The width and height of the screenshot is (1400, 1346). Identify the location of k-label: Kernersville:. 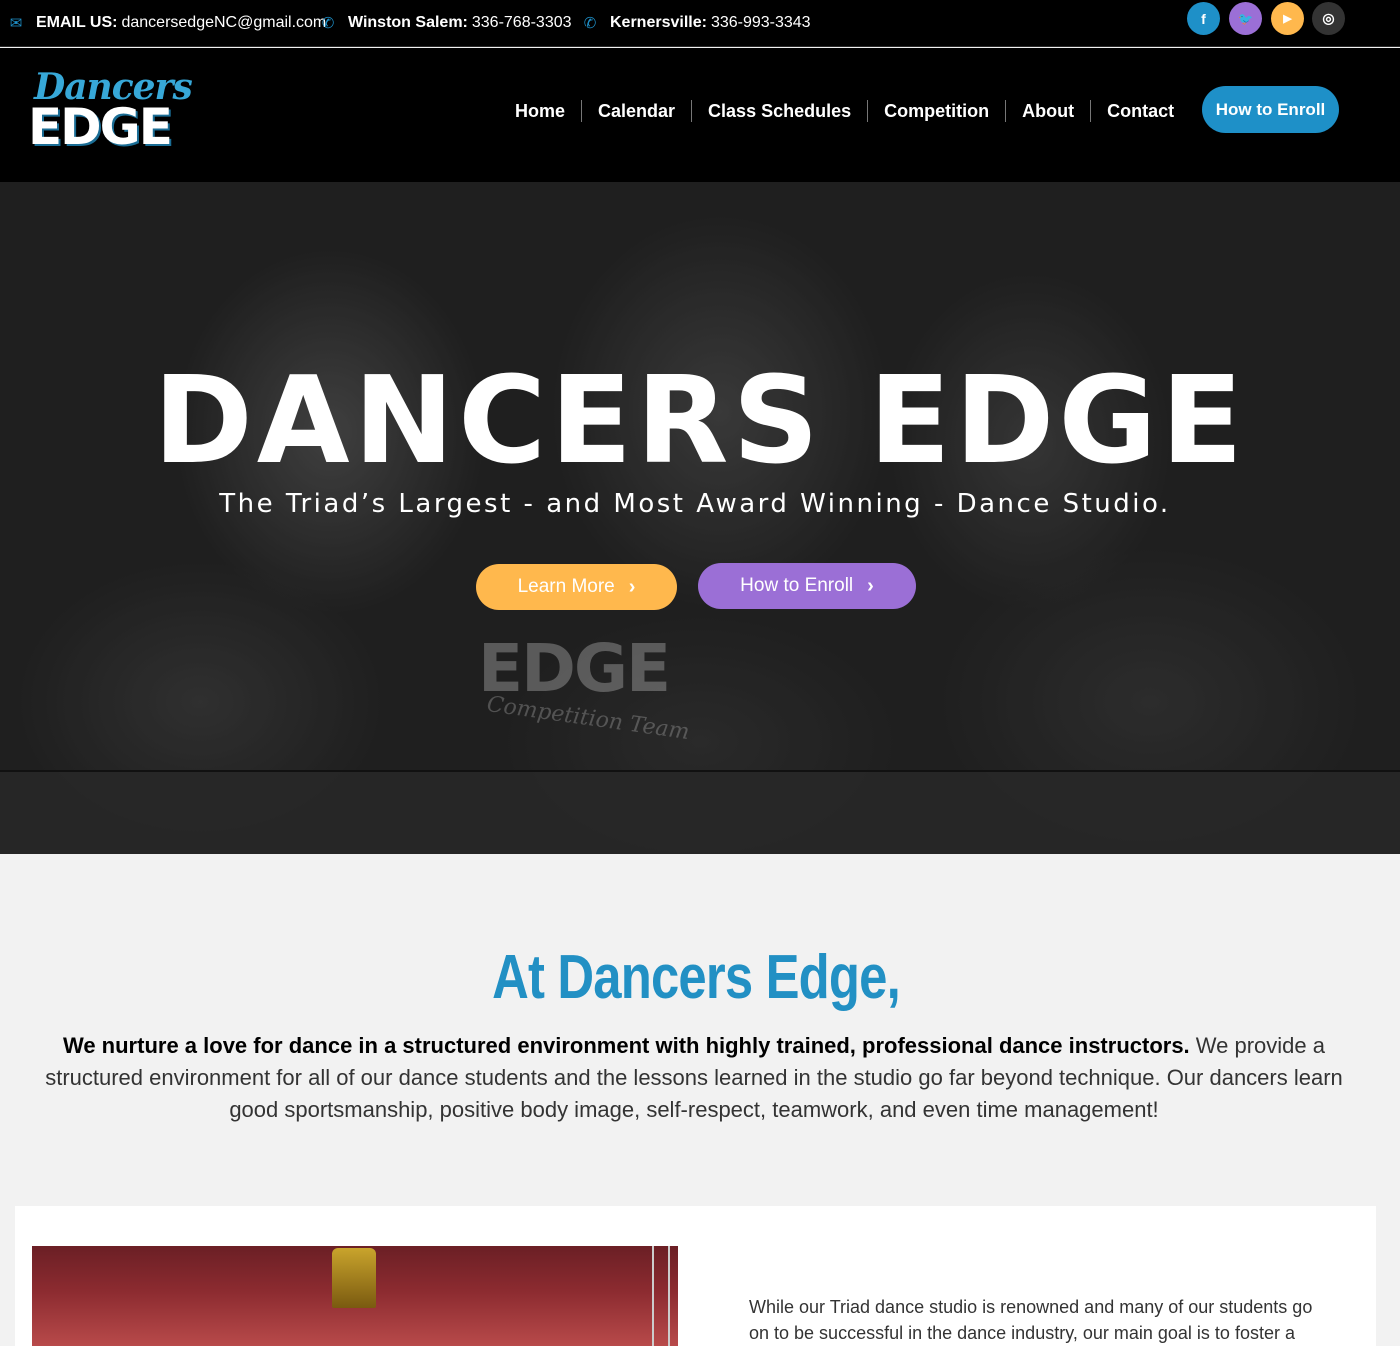
(658, 22).